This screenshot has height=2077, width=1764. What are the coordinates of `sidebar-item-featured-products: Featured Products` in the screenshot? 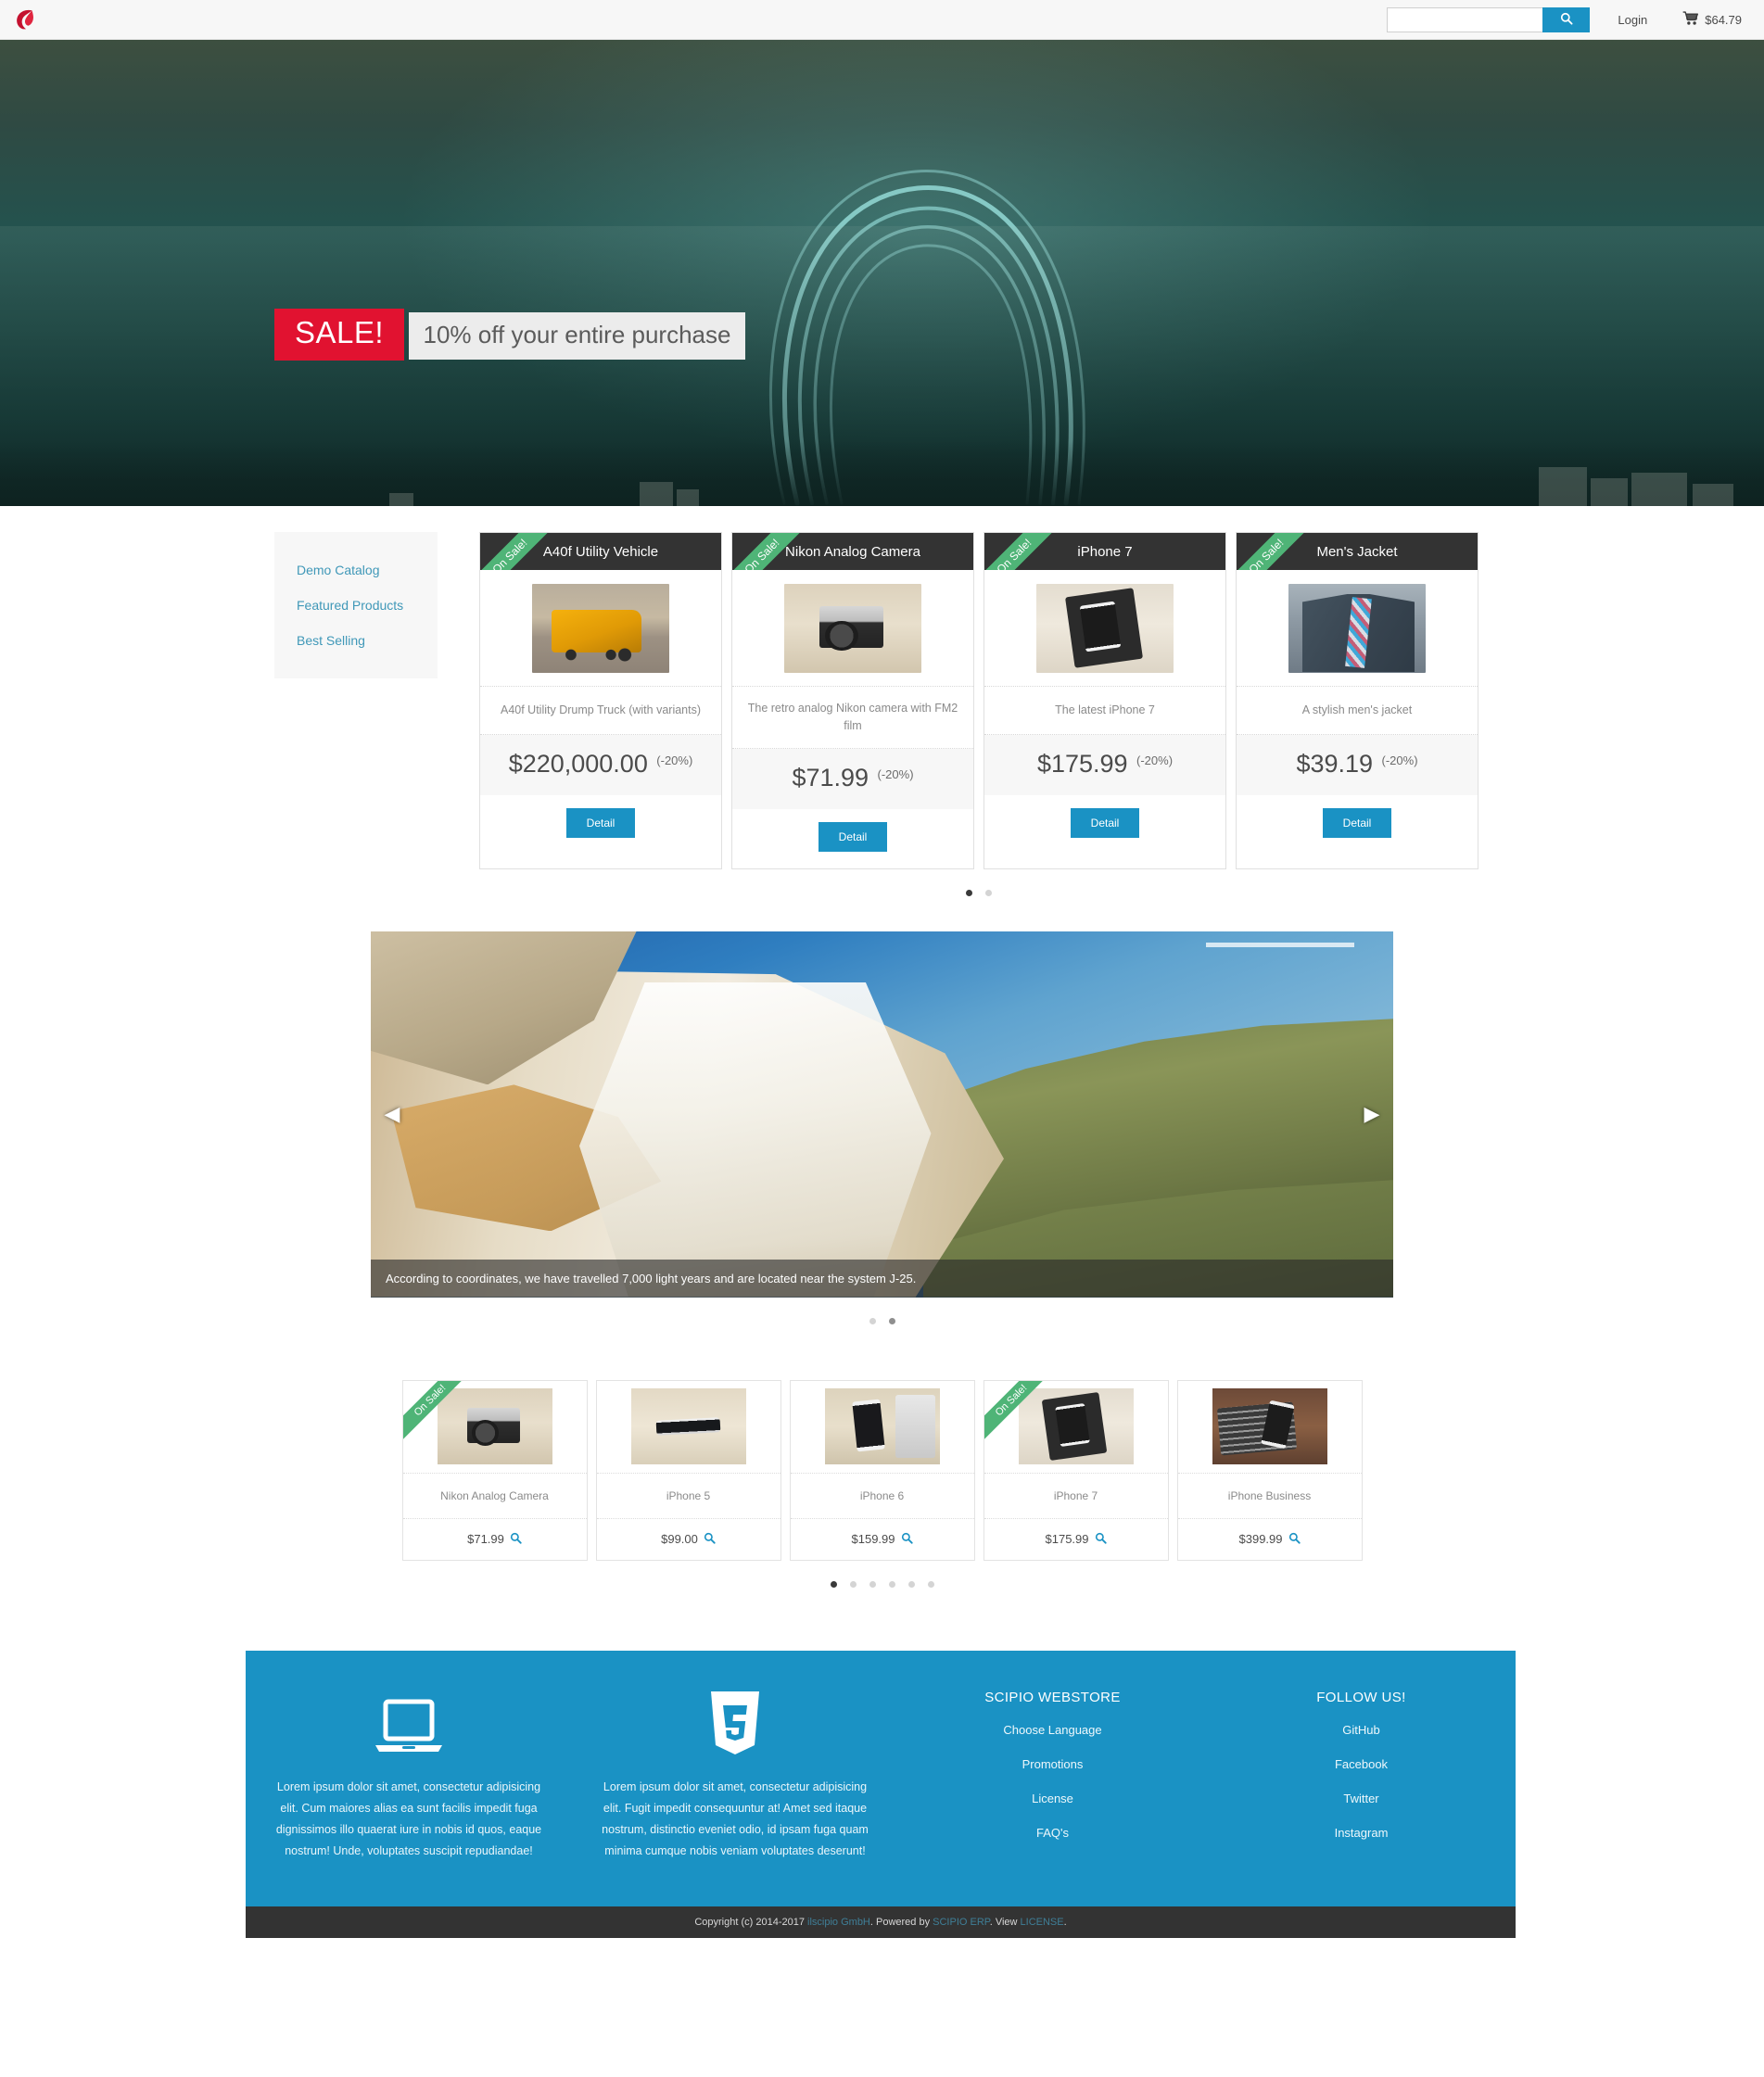 It's located at (356, 605).